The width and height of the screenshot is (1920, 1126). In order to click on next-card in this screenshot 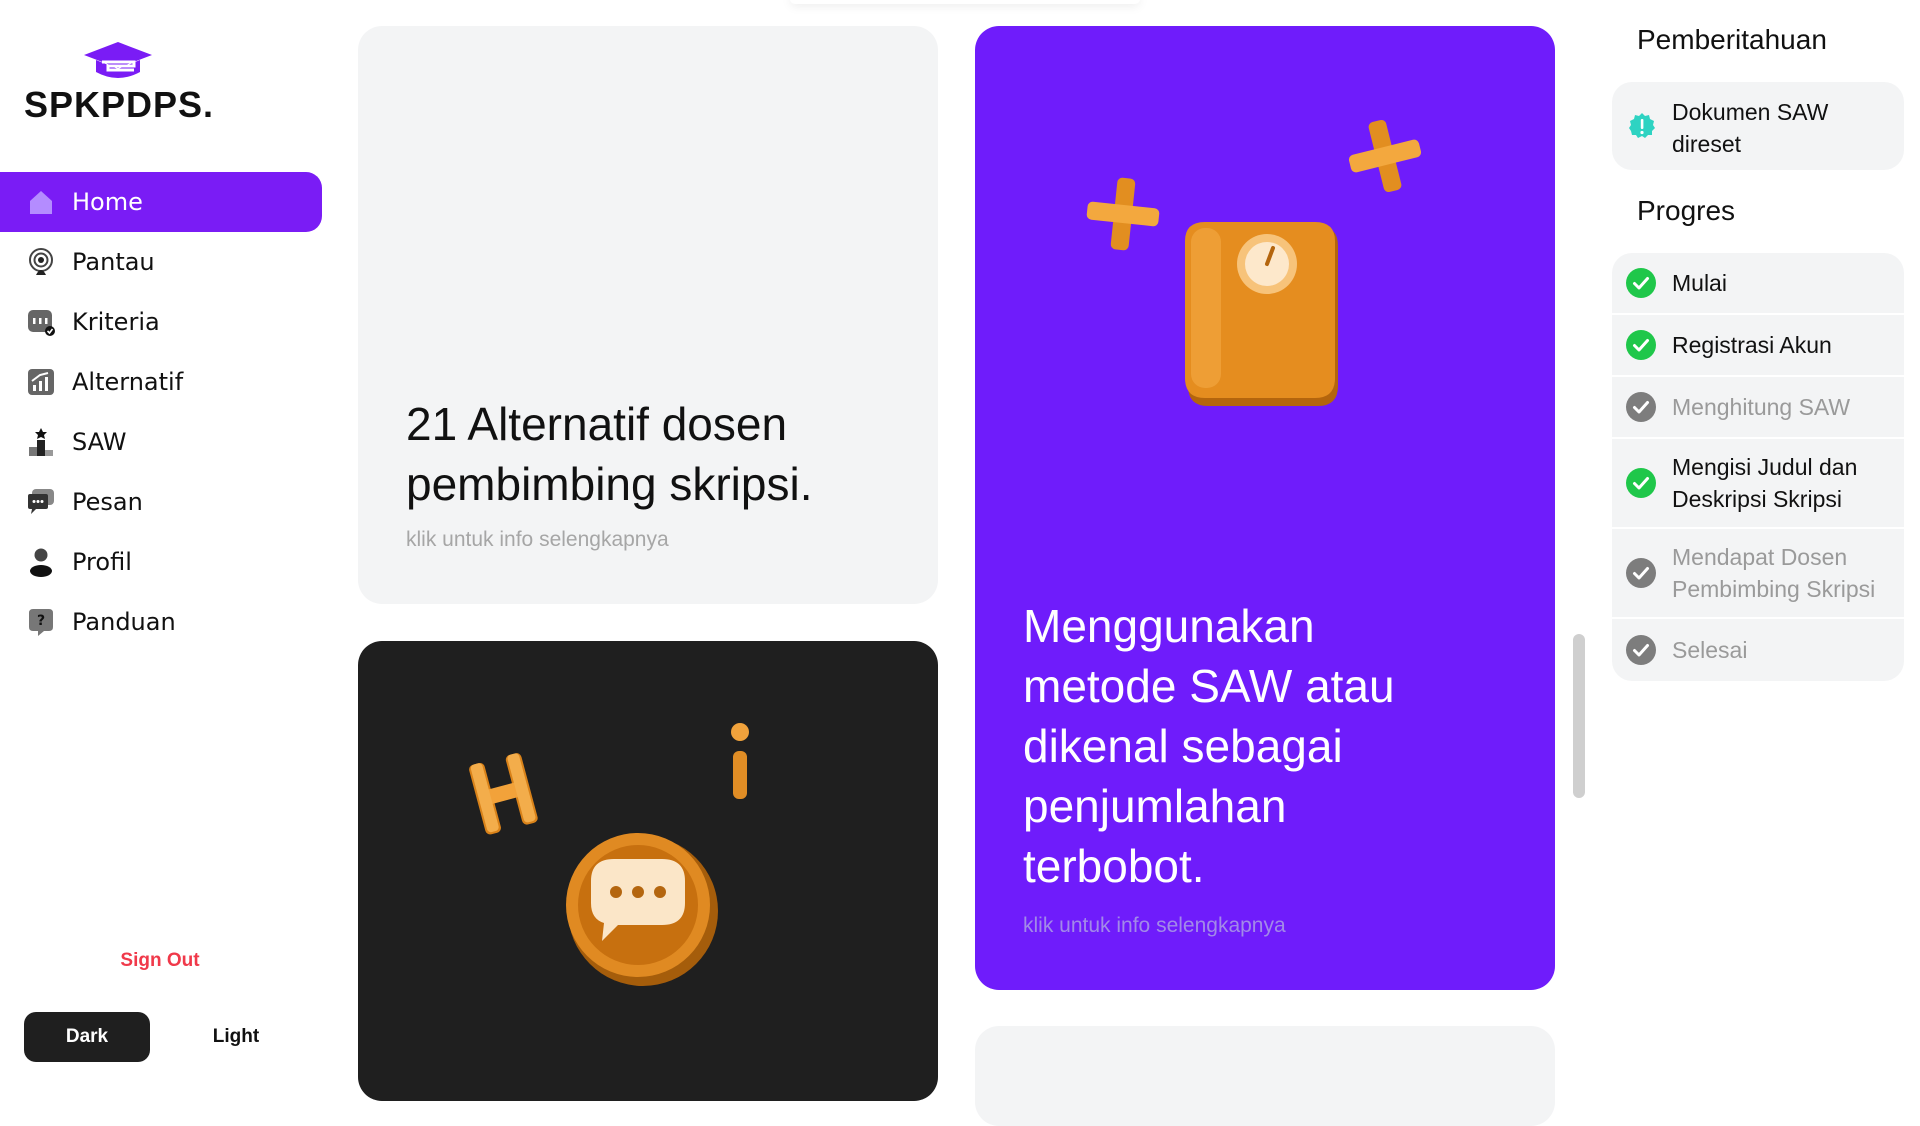, I will do `click(1265, 1076)`.